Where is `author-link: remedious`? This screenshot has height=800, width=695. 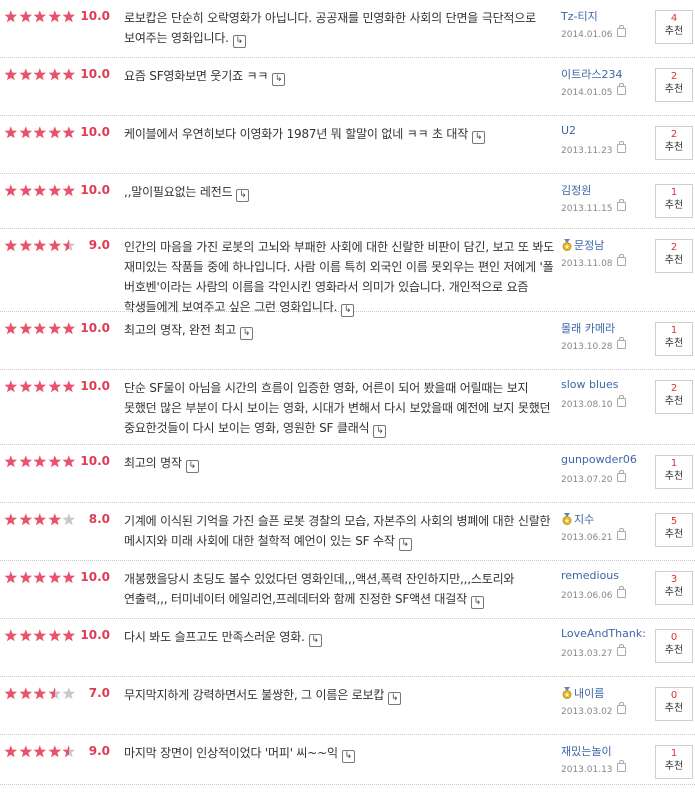
author-link: remedious is located at coordinates (607, 575).